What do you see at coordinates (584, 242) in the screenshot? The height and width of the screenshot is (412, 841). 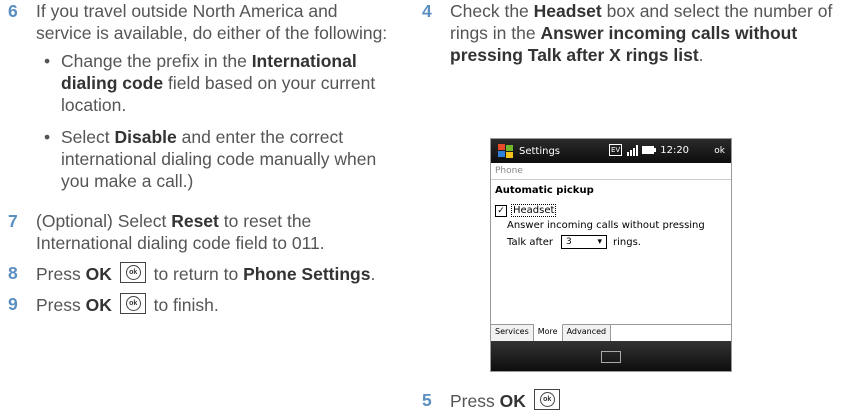 I see `rings-select: 3 ▾` at bounding box center [584, 242].